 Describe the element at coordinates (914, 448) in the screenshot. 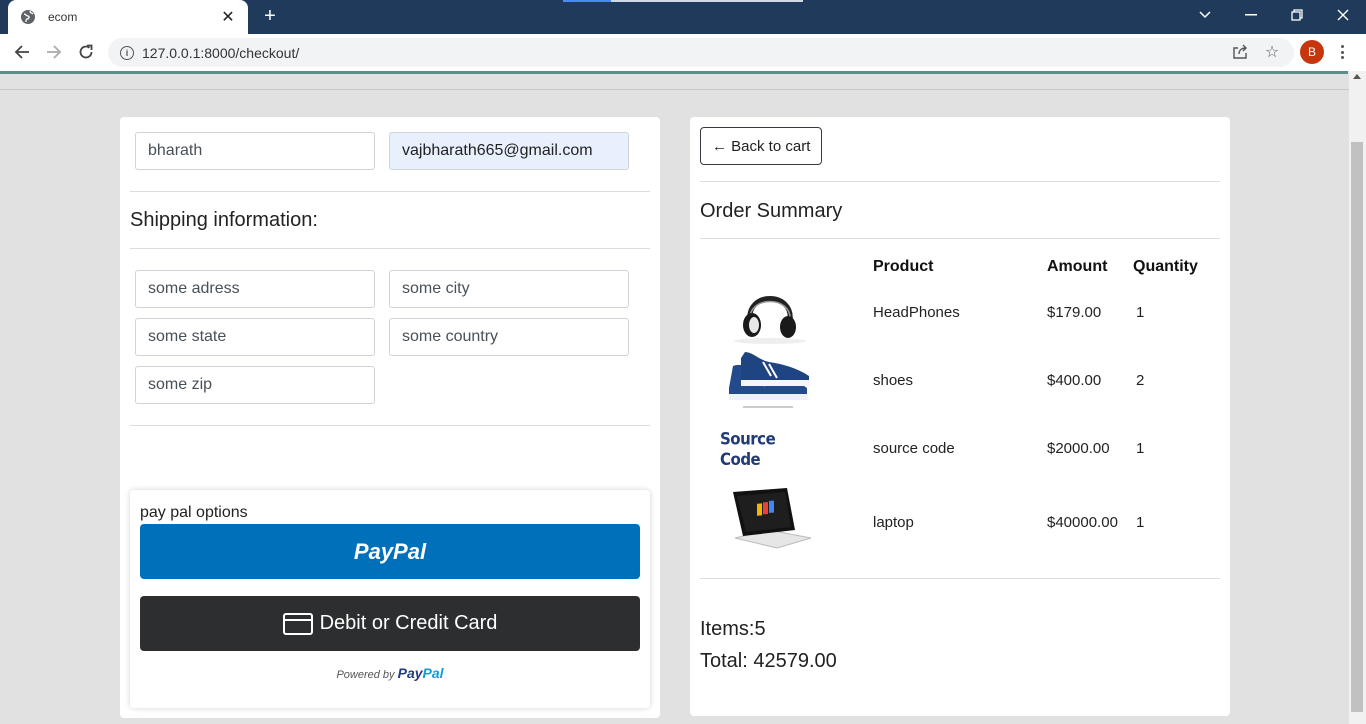

I see `item-name: source code` at that location.